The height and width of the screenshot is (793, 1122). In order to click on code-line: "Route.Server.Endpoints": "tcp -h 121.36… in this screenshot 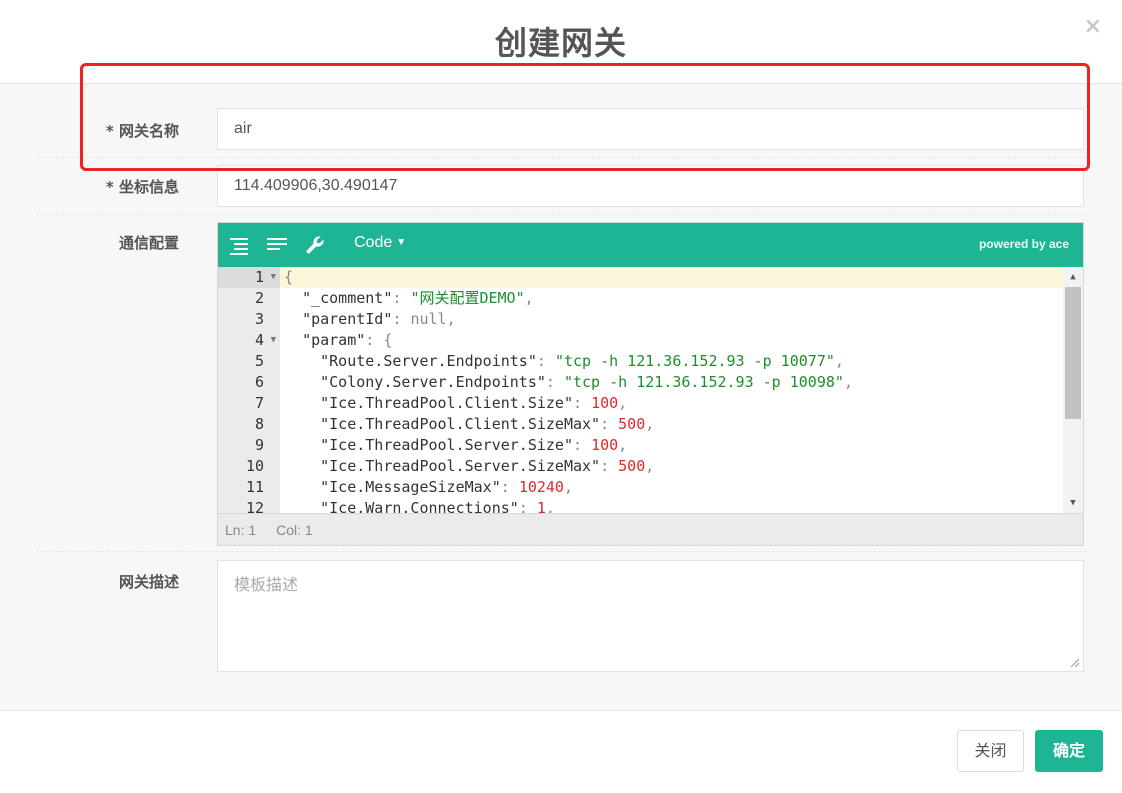, I will do `click(582, 361)`.